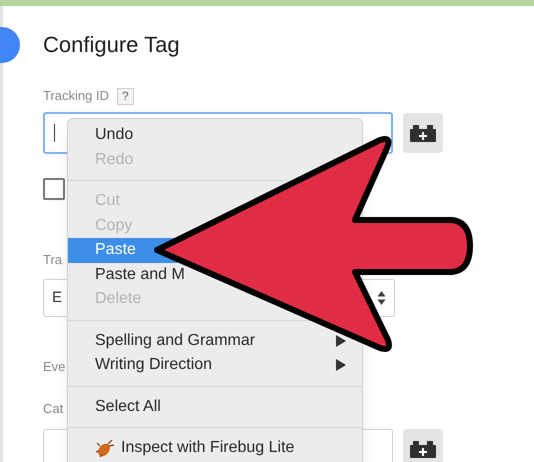 This screenshot has height=462, width=534. What do you see at coordinates (76, 96) in the screenshot?
I see `field-label: Tracking ID` at bounding box center [76, 96].